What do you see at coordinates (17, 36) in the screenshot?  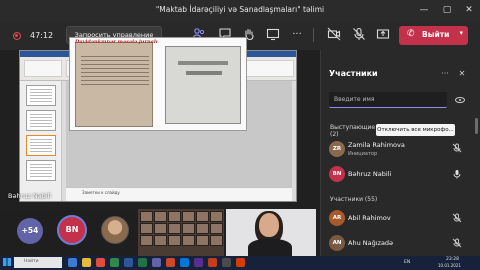 I see `recording-icon` at bounding box center [17, 36].